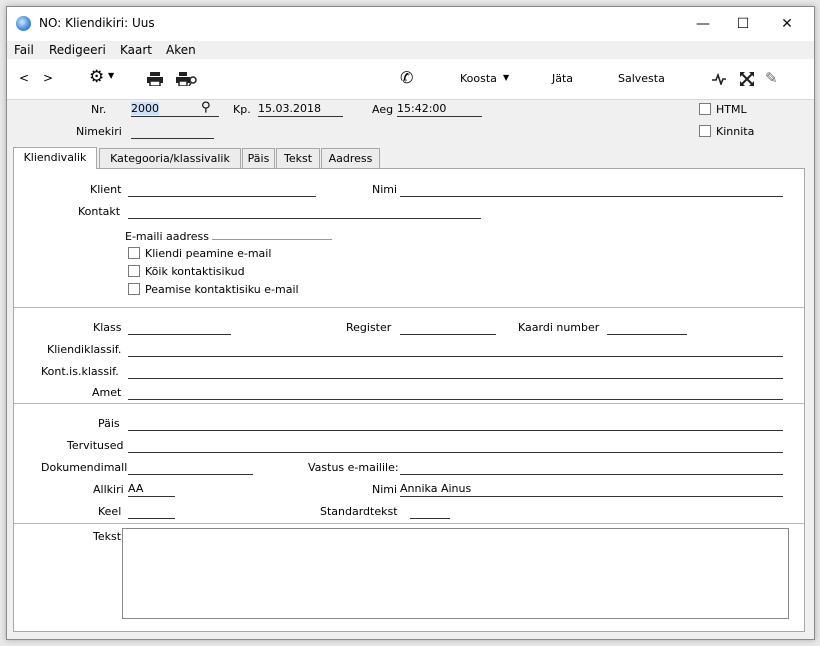 Image resolution: width=820 pixels, height=646 pixels. I want to click on kp-label: Kp., so click(242, 109).